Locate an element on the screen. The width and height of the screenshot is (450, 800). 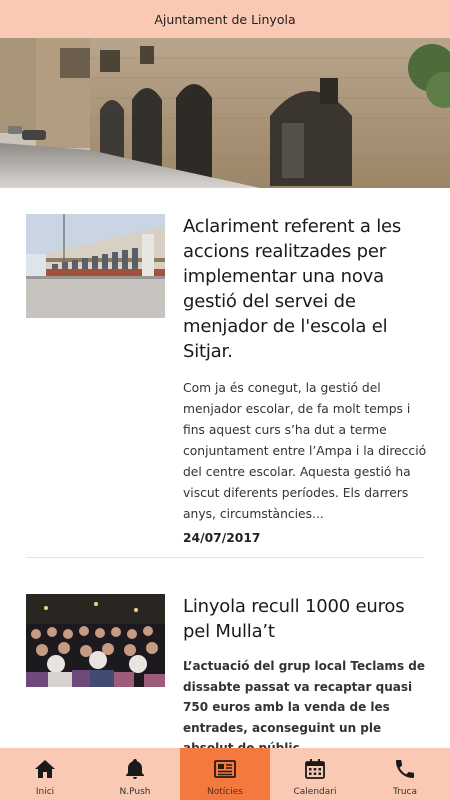
tab-npush: N.Push is located at coordinates (135, 774).